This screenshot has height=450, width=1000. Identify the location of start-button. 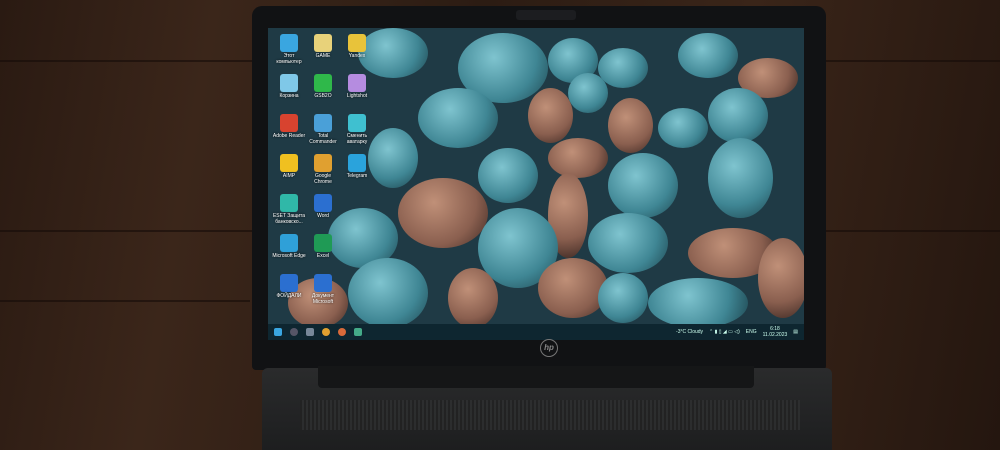
(278, 332).